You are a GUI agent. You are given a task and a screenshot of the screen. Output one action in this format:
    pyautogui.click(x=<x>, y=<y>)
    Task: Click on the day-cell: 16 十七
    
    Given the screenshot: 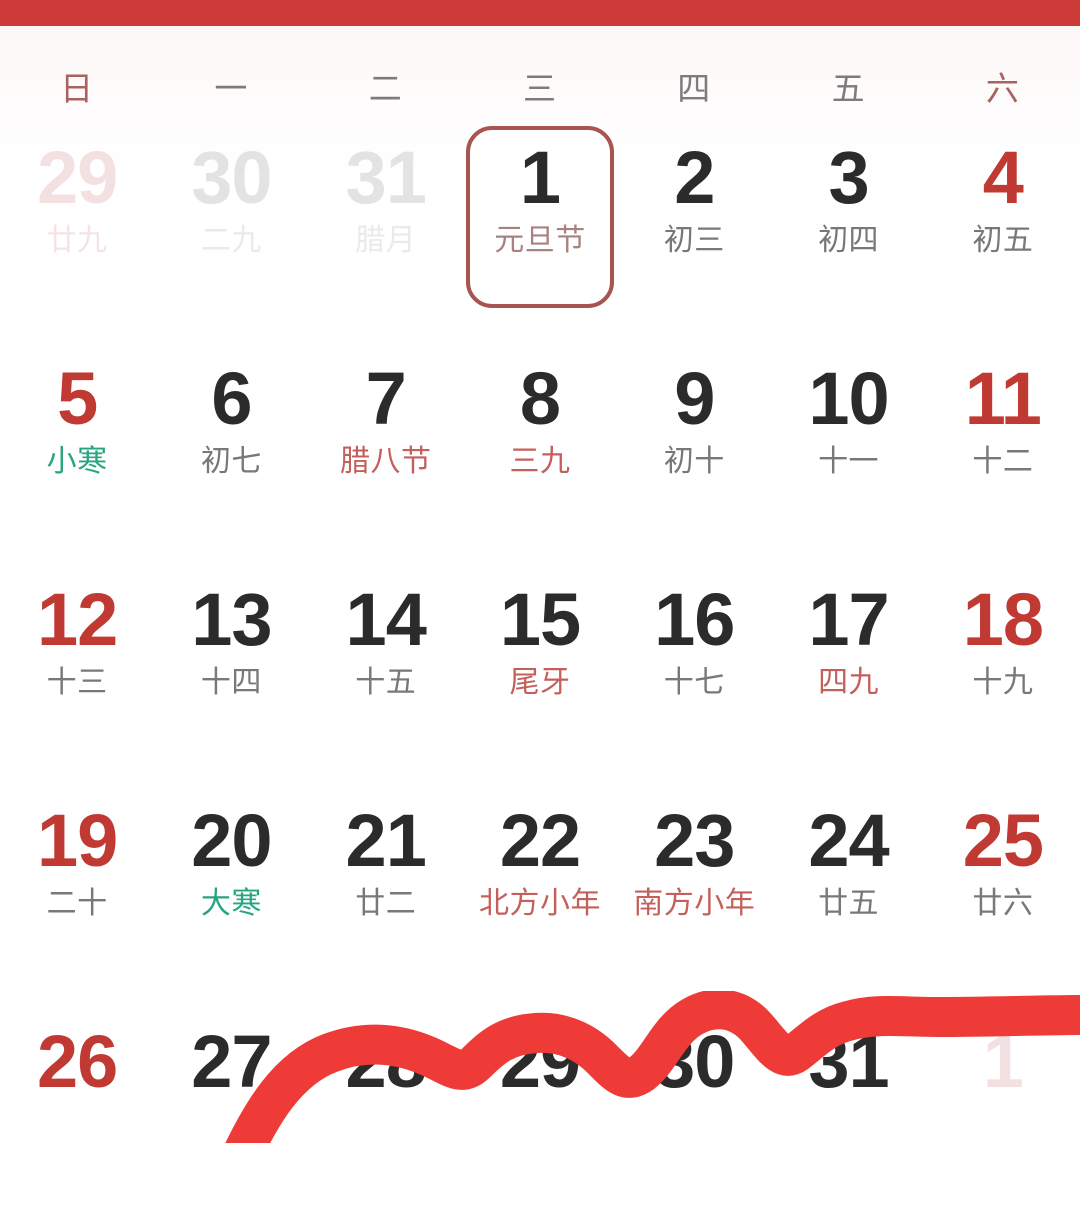 What is the action you would take?
    pyautogui.click(x=694, y=670)
    